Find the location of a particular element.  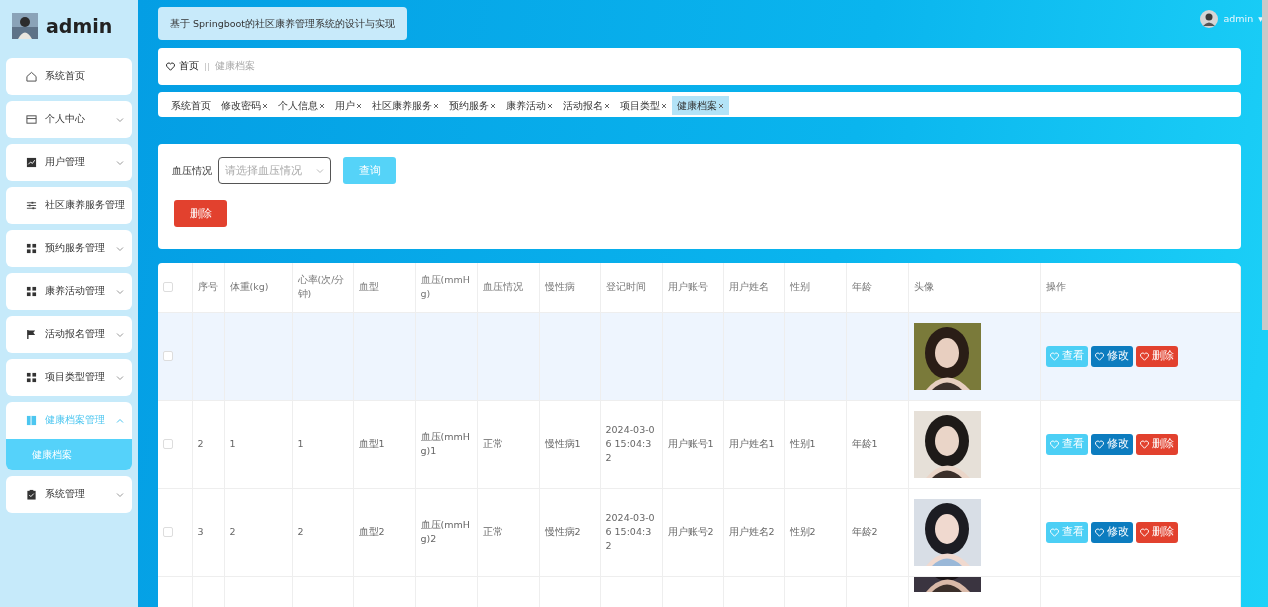

flag-icon is located at coordinates (31, 334).